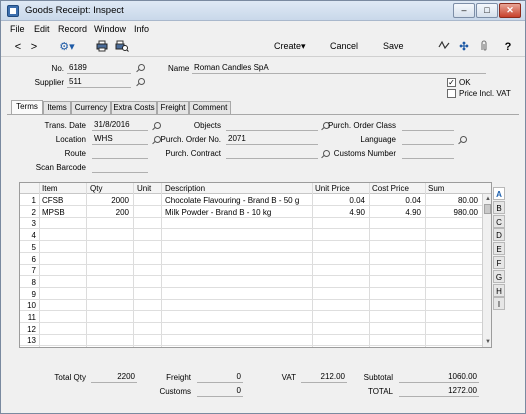  I want to click on cell-item: MPSB, so click(64, 212).